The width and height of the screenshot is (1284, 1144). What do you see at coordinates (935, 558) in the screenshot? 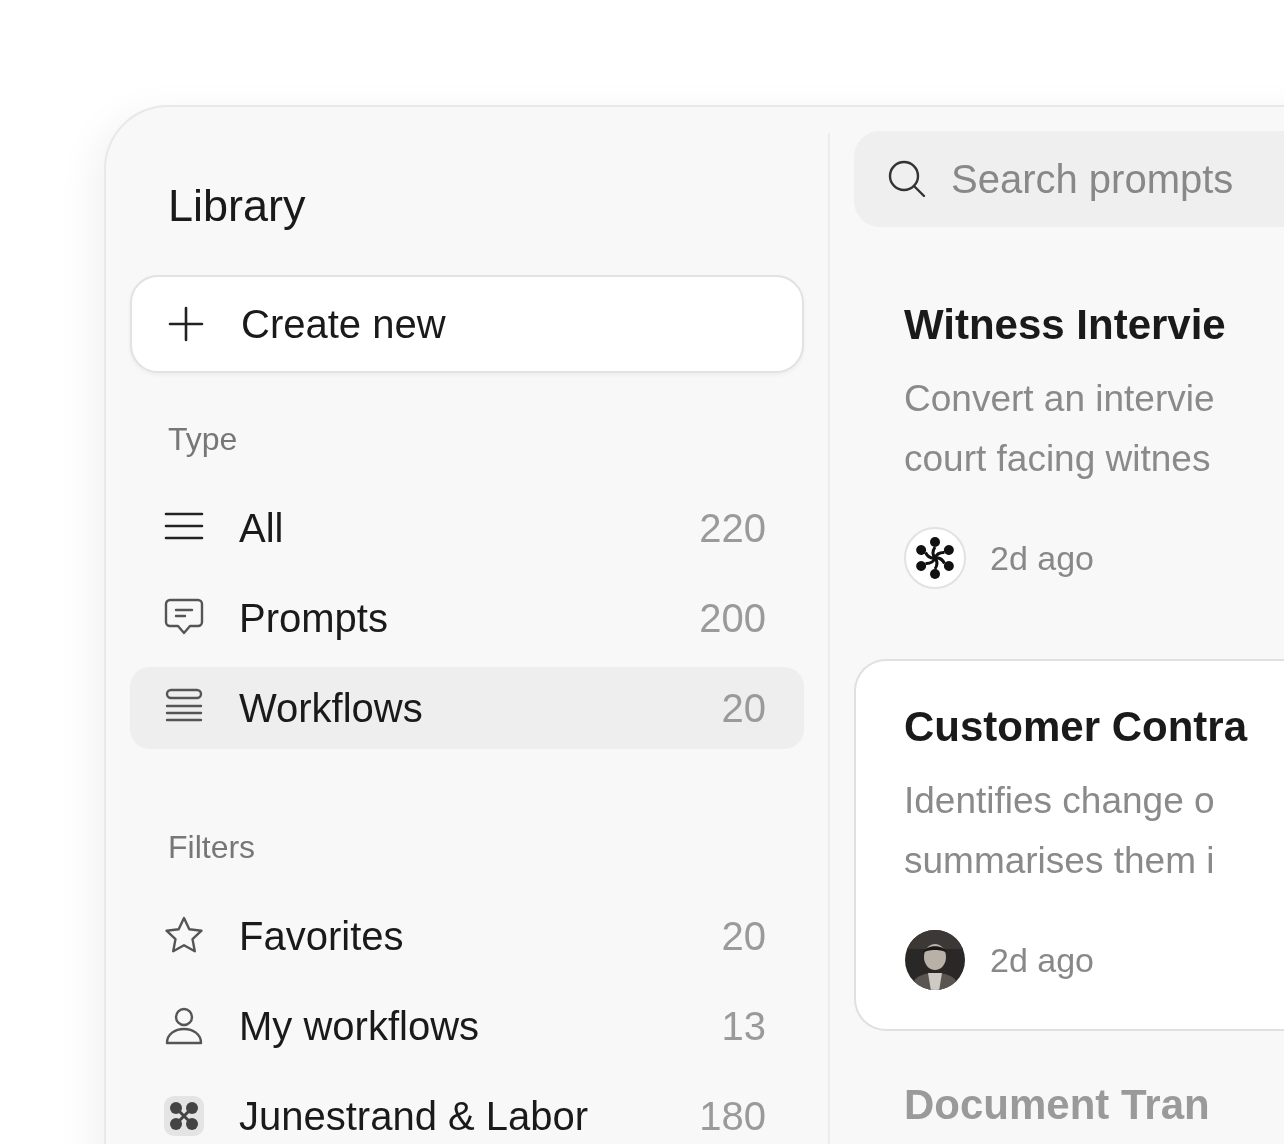
I see `flower-logo-icon` at bounding box center [935, 558].